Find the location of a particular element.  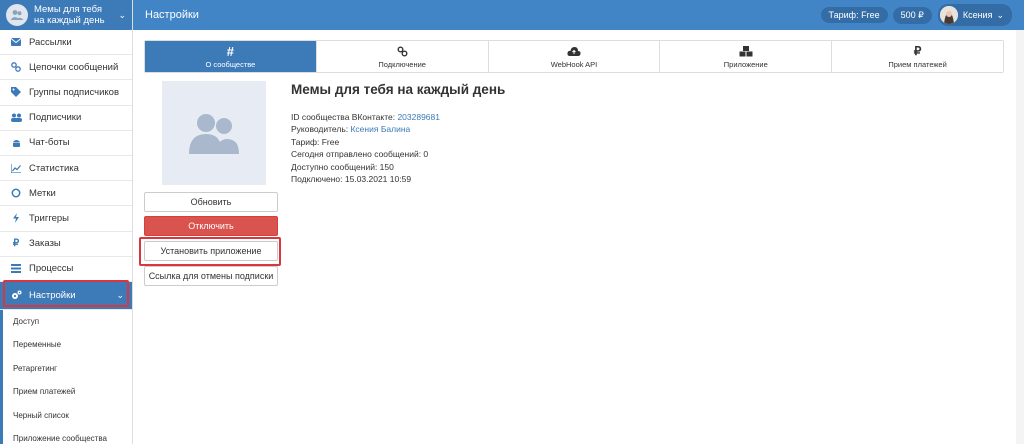

android-icon is located at coordinates (16, 143).